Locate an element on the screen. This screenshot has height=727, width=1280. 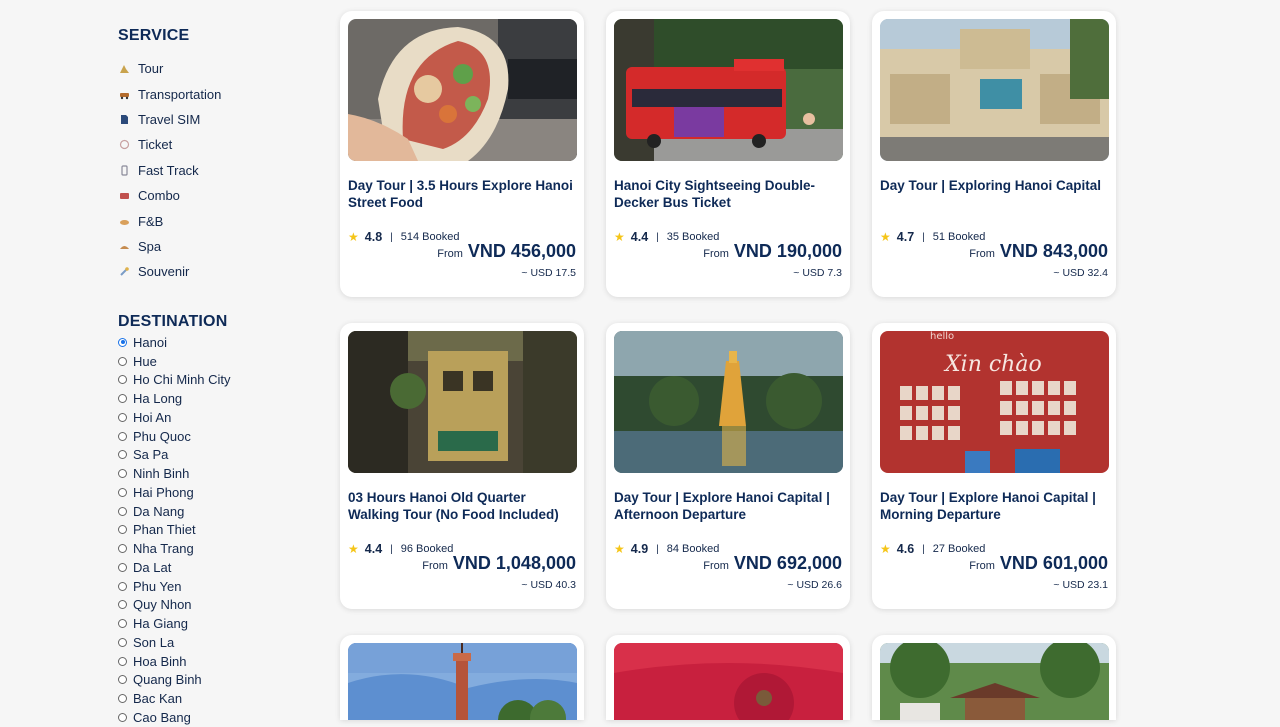
image-text-xin-chao: Xin chào is located at coordinates (992, 364).